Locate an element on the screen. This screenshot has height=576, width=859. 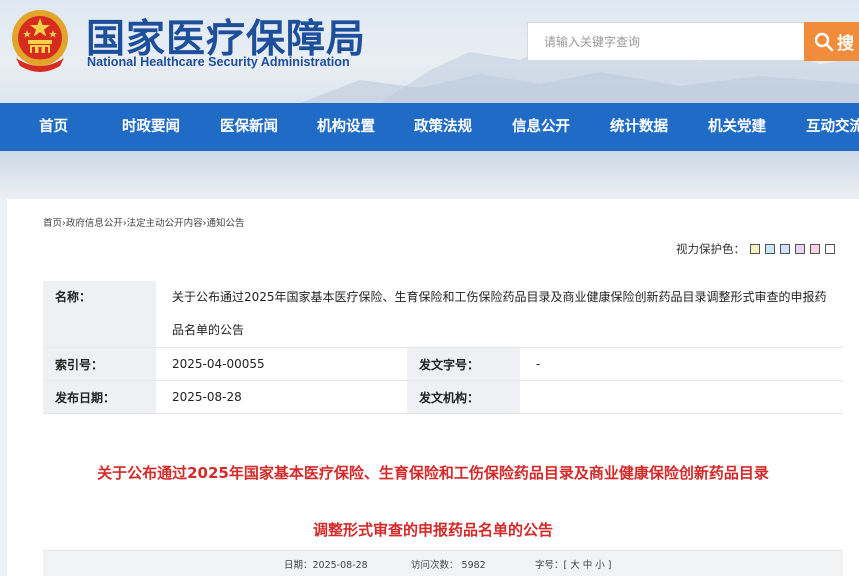
nav-item-statistics: 统计数据 is located at coordinates (639, 127).